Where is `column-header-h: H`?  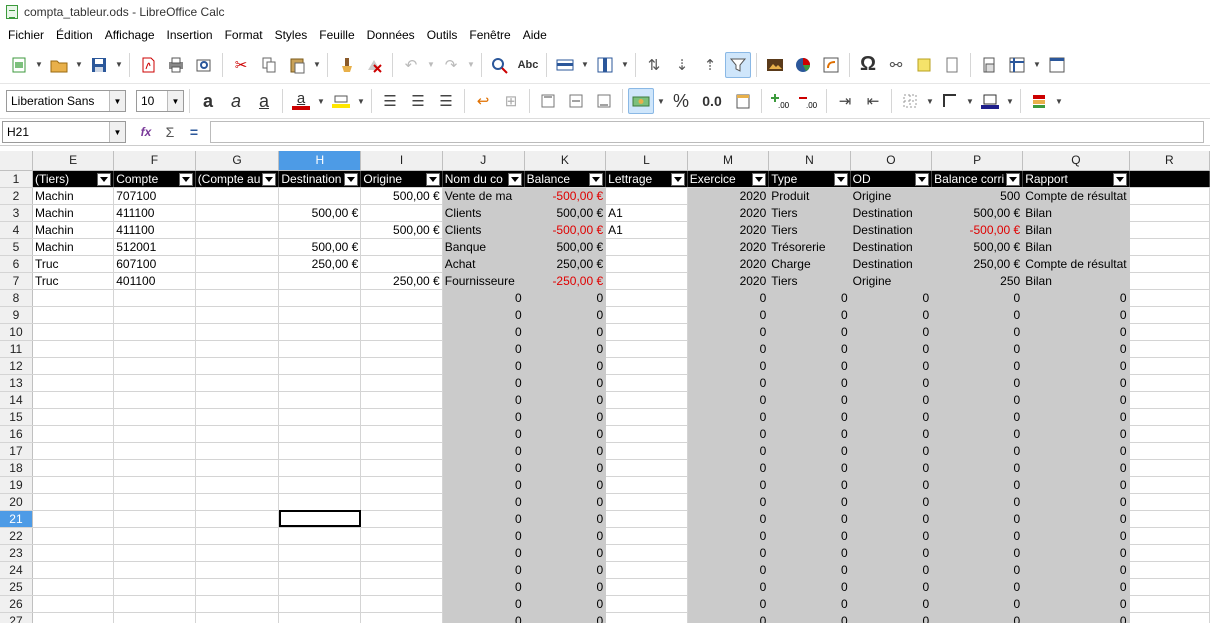
column-header-h: H is located at coordinates (320, 161).